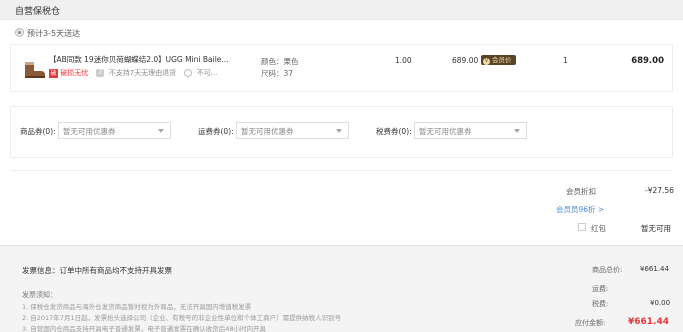 This screenshot has width=683, height=332. I want to click on tax-coupon-label: 税费券(0):, so click(394, 131).